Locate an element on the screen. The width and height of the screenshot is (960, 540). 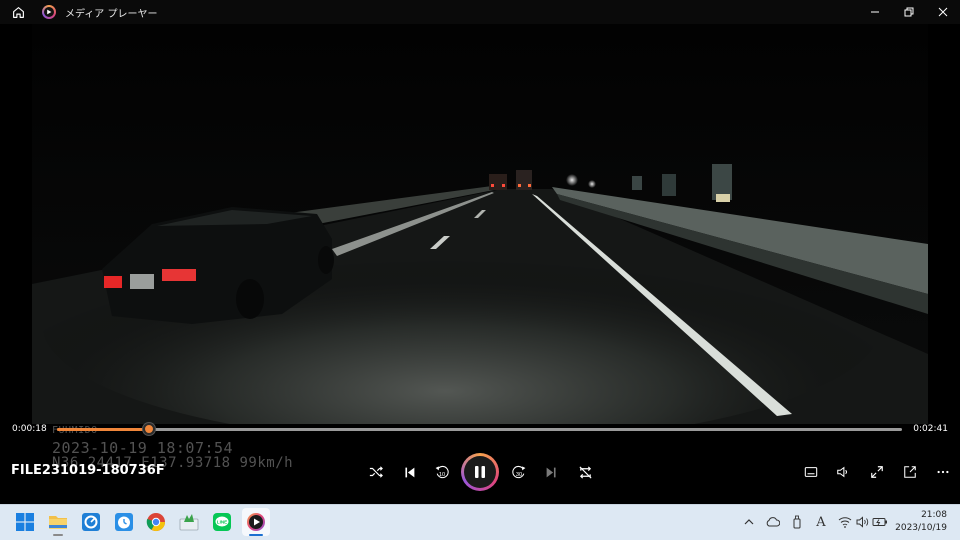
pause-icon is located at coordinates (480, 472).